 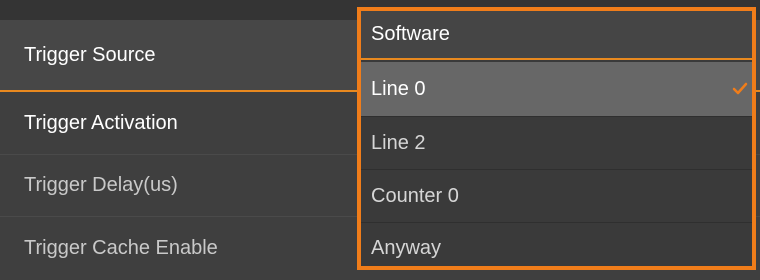 What do you see at coordinates (121, 248) in the screenshot?
I see `property-label-trigger-cache-enable: Trigger Cache Enable` at bounding box center [121, 248].